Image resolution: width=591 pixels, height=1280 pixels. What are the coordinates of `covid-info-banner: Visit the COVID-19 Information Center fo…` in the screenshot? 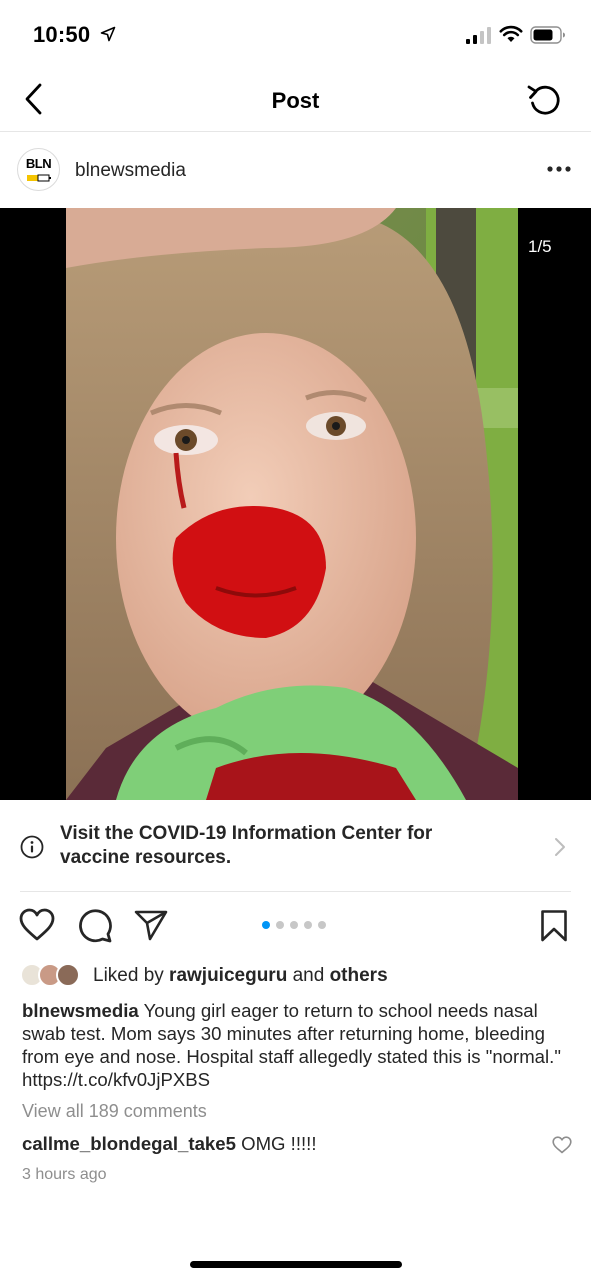 It's located at (295, 846).